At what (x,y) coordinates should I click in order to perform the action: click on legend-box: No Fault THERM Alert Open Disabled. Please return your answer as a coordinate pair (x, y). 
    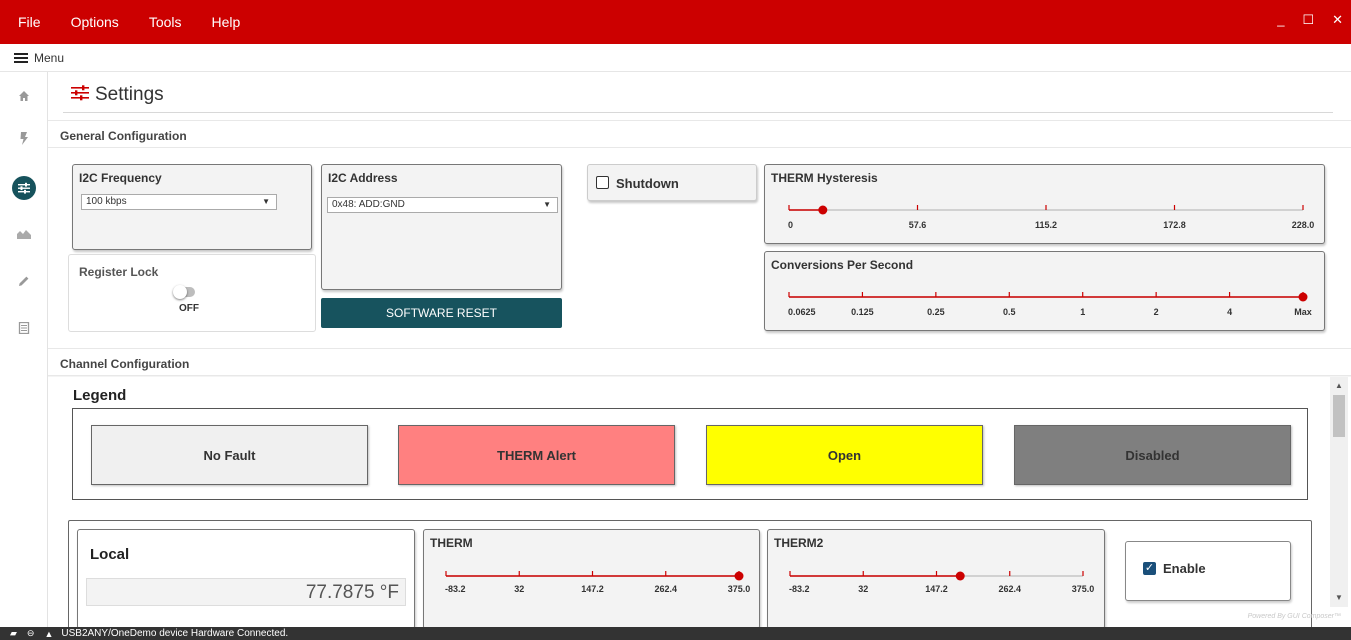
    Looking at the image, I should click on (690, 454).